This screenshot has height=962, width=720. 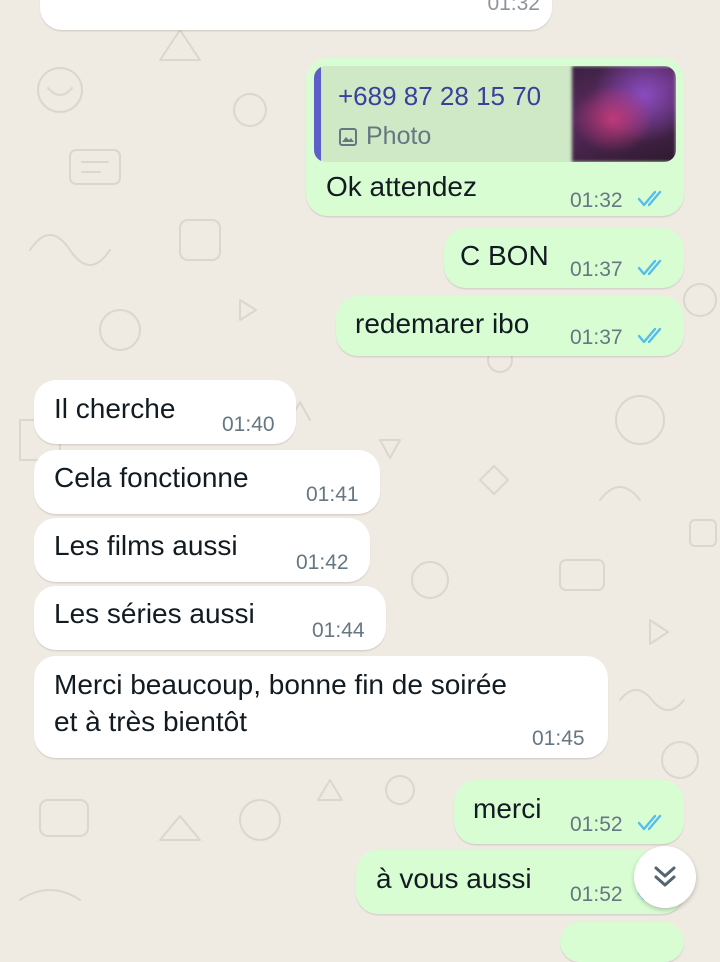 What do you see at coordinates (280, 684) in the screenshot?
I see `message-text-line-1: Merci beaucoup, bonne fin de soirée` at bounding box center [280, 684].